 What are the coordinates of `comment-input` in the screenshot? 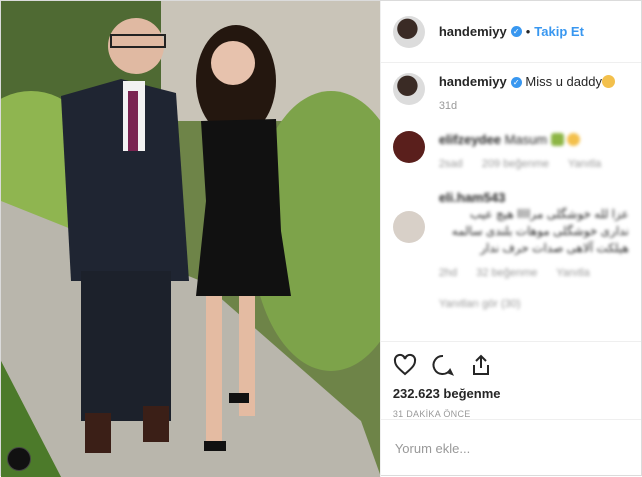 It's located at (510, 448).